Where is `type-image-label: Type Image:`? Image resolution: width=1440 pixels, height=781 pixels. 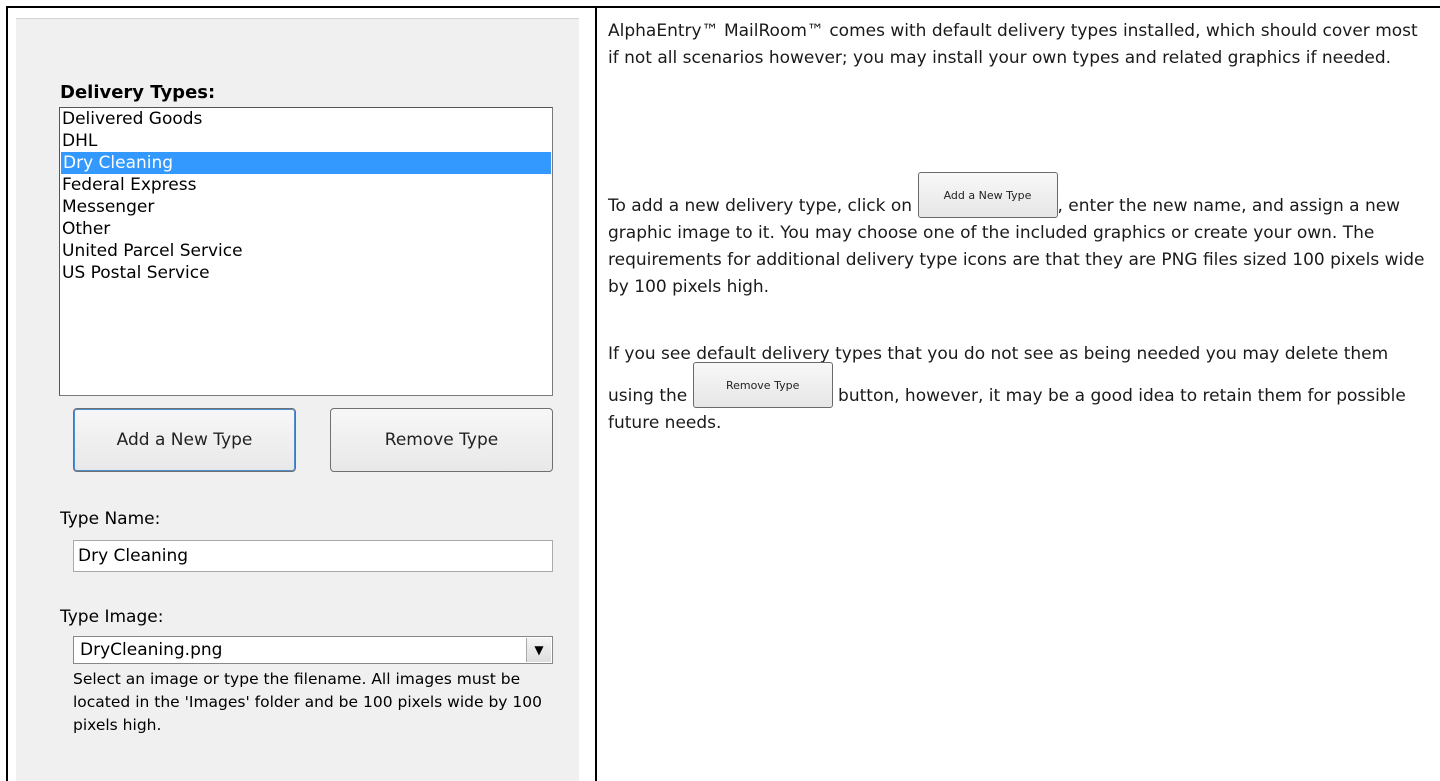 type-image-label: Type Image: is located at coordinates (112, 617).